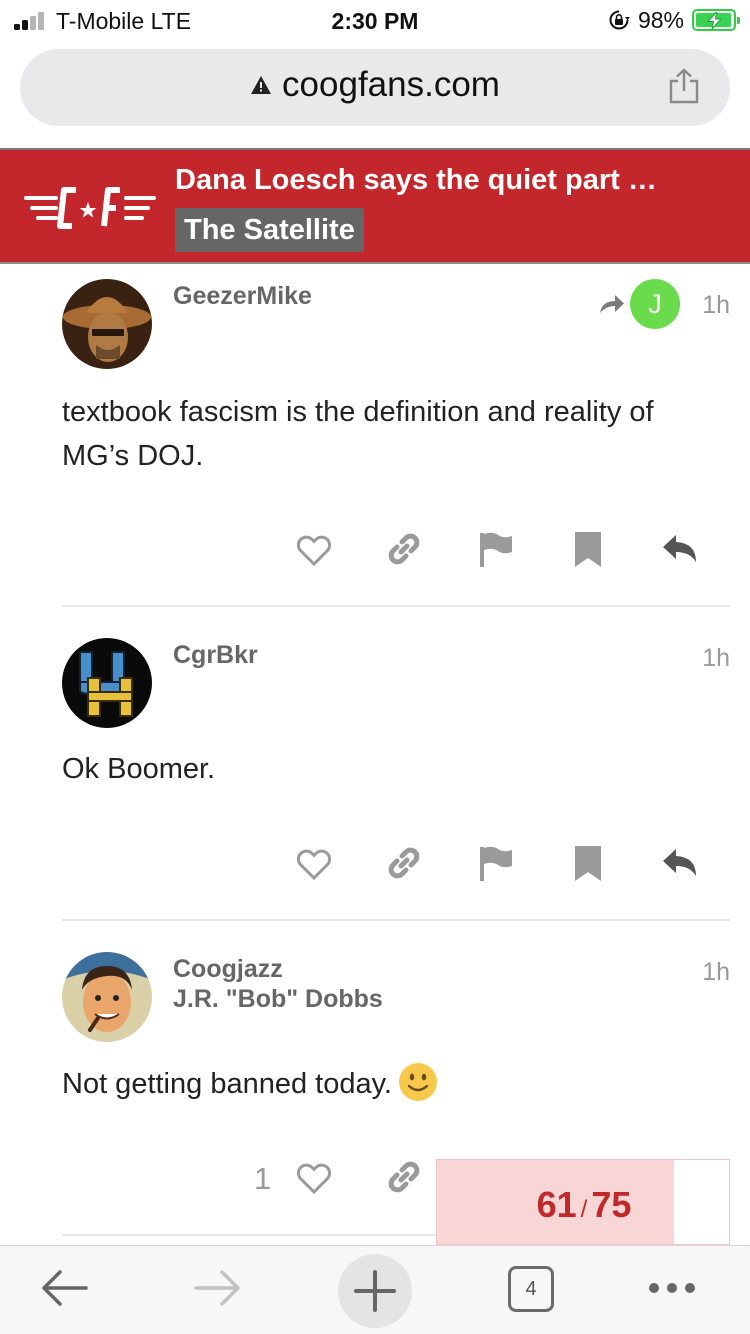 This screenshot has width=750, height=1334. I want to click on status-right: 98%, so click(674, 19).